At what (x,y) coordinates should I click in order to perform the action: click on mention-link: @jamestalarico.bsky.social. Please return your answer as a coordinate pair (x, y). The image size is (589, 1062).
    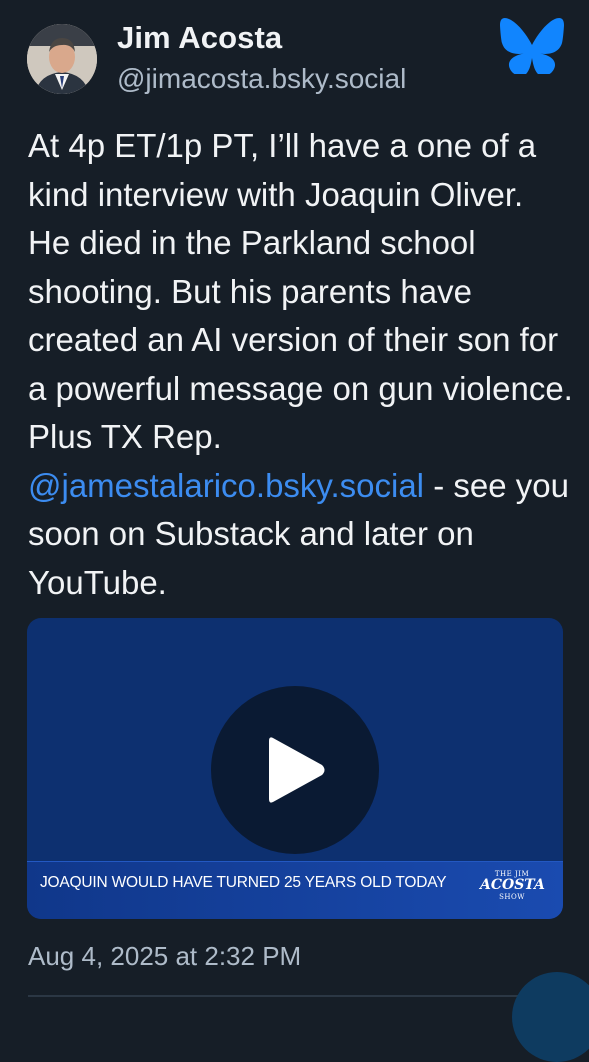
    Looking at the image, I should click on (226, 485).